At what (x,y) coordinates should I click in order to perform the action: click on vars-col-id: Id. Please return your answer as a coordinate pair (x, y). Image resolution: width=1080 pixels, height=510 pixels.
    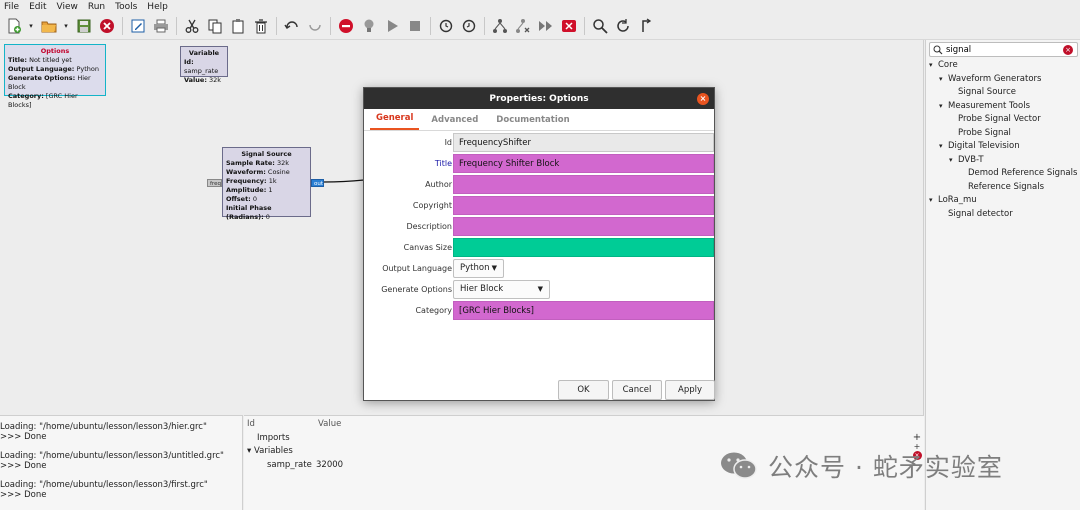
    Looking at the image, I should click on (251, 424).